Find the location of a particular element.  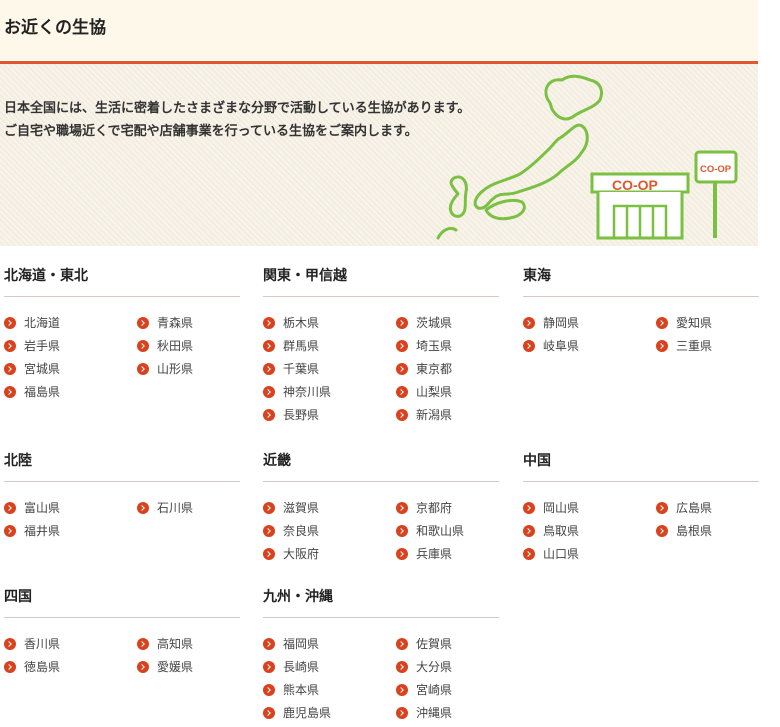

prefecture-link: 広島県 is located at coordinates (684, 508).